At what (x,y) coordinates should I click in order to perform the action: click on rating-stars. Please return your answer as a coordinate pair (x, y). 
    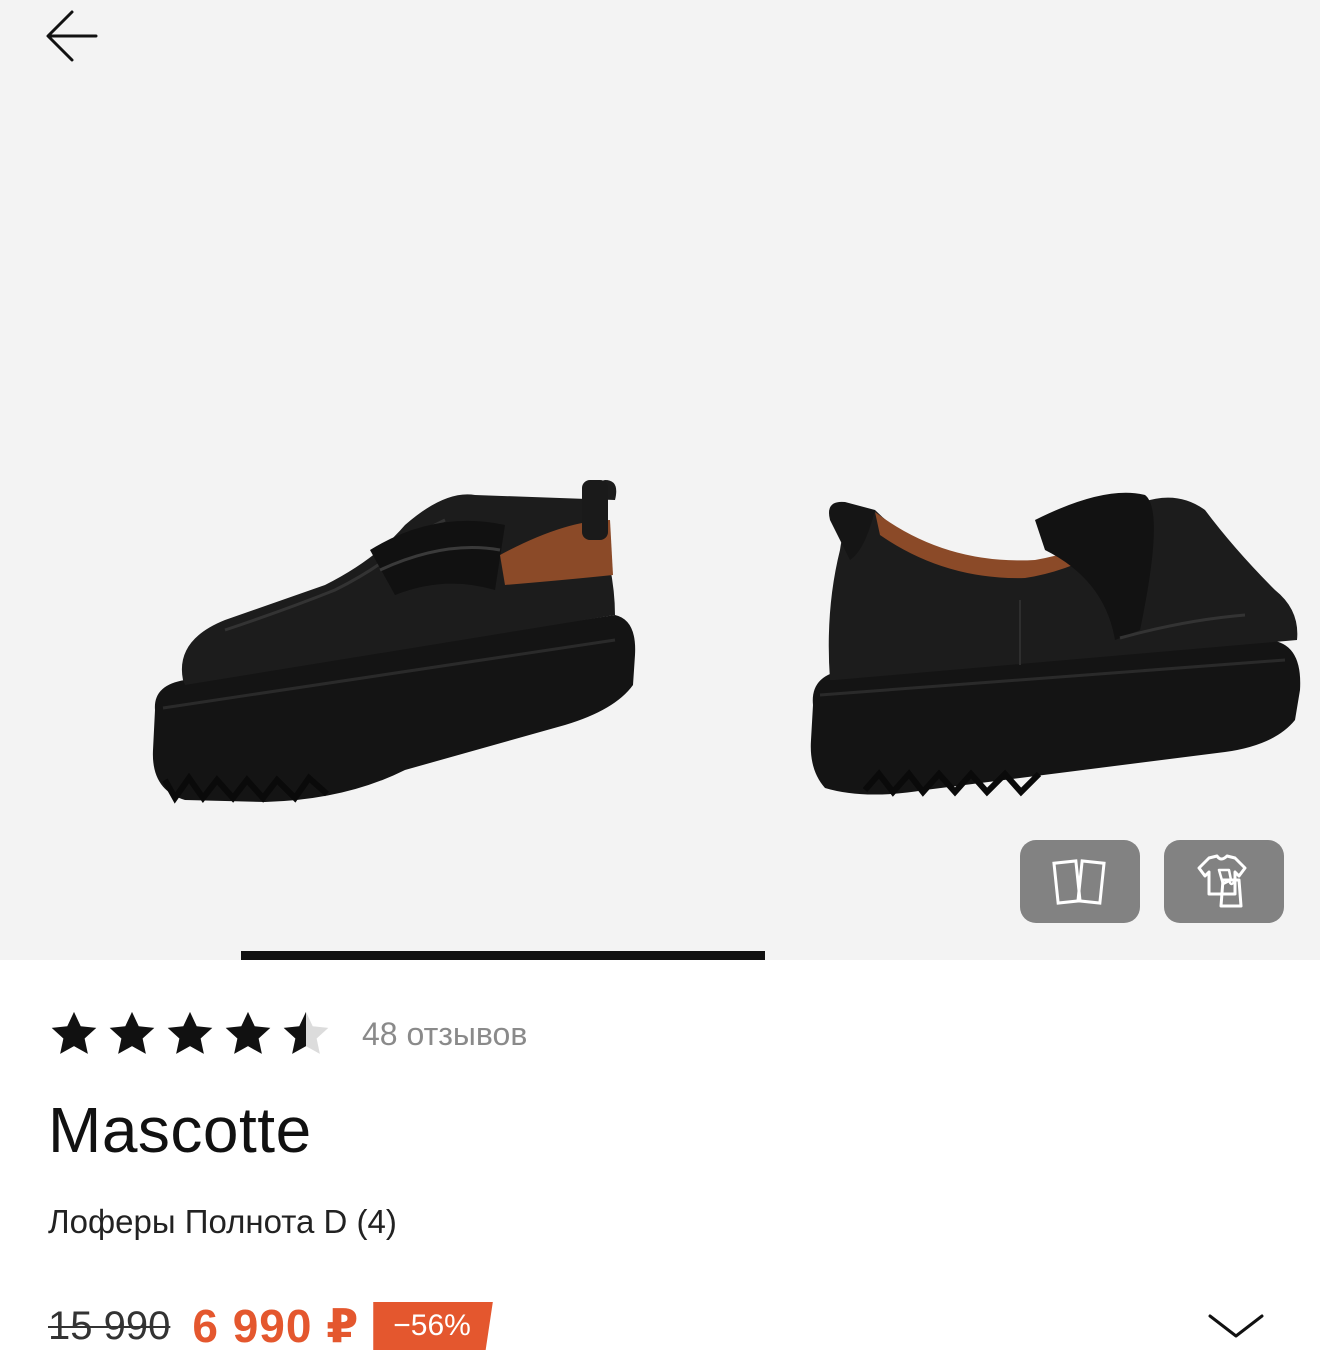
    Looking at the image, I should click on (190, 1034).